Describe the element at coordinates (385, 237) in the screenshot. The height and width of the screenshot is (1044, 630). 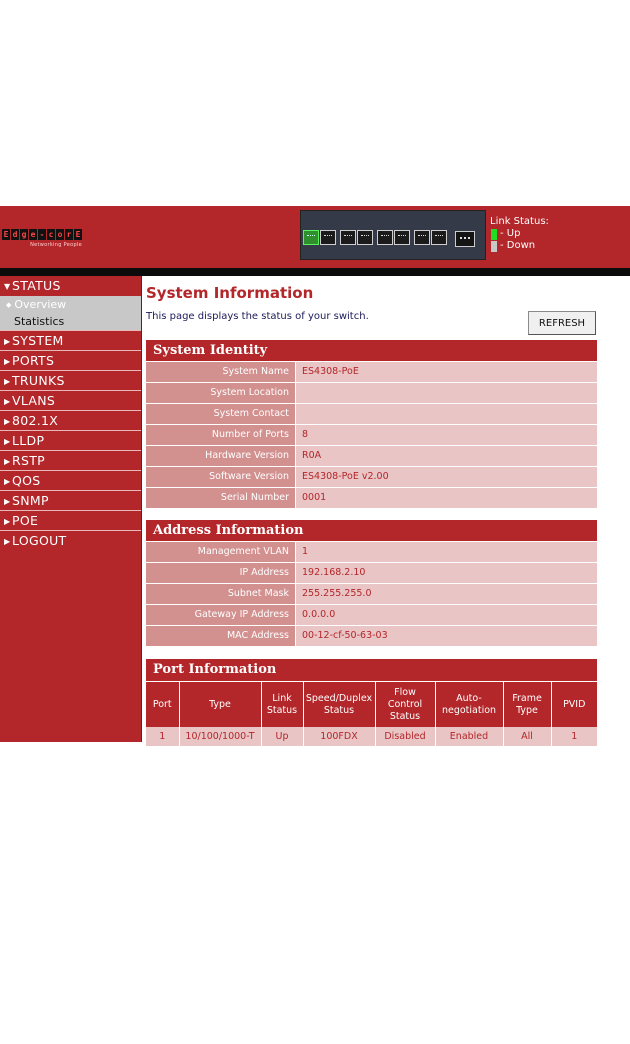
I see `port-5-icon` at that location.